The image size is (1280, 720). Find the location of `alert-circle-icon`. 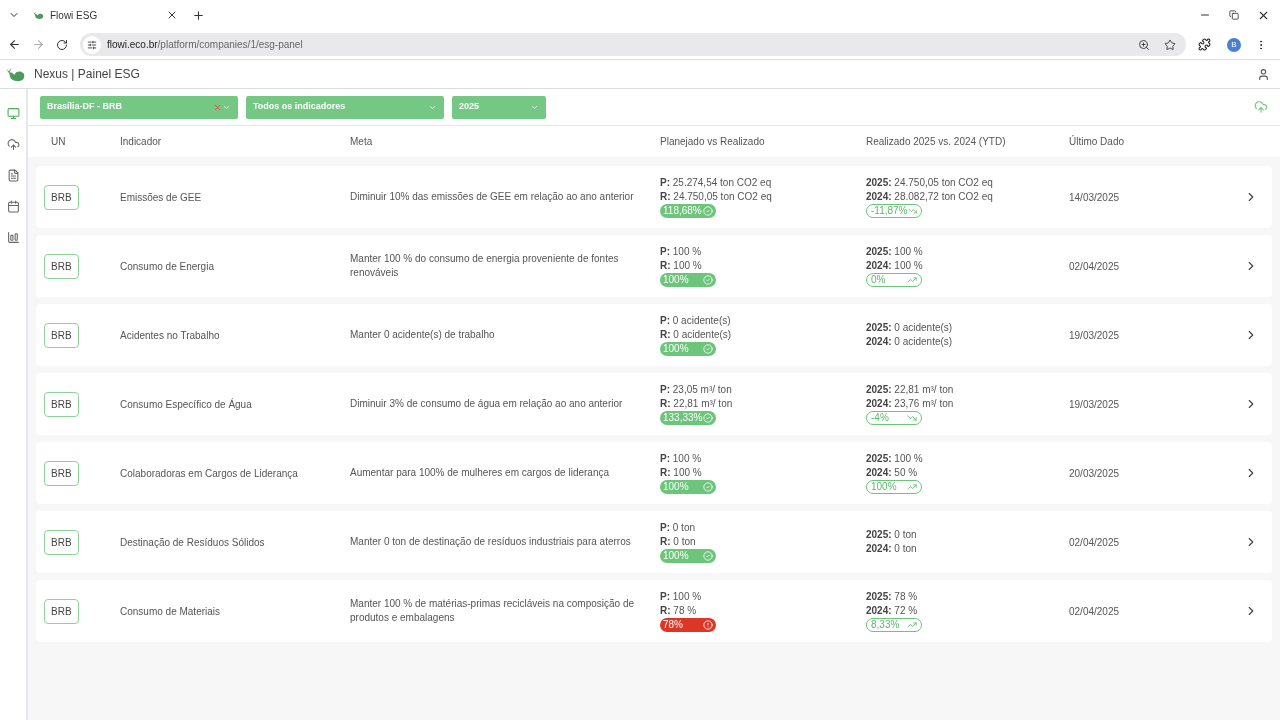

alert-circle-icon is located at coordinates (708, 625).